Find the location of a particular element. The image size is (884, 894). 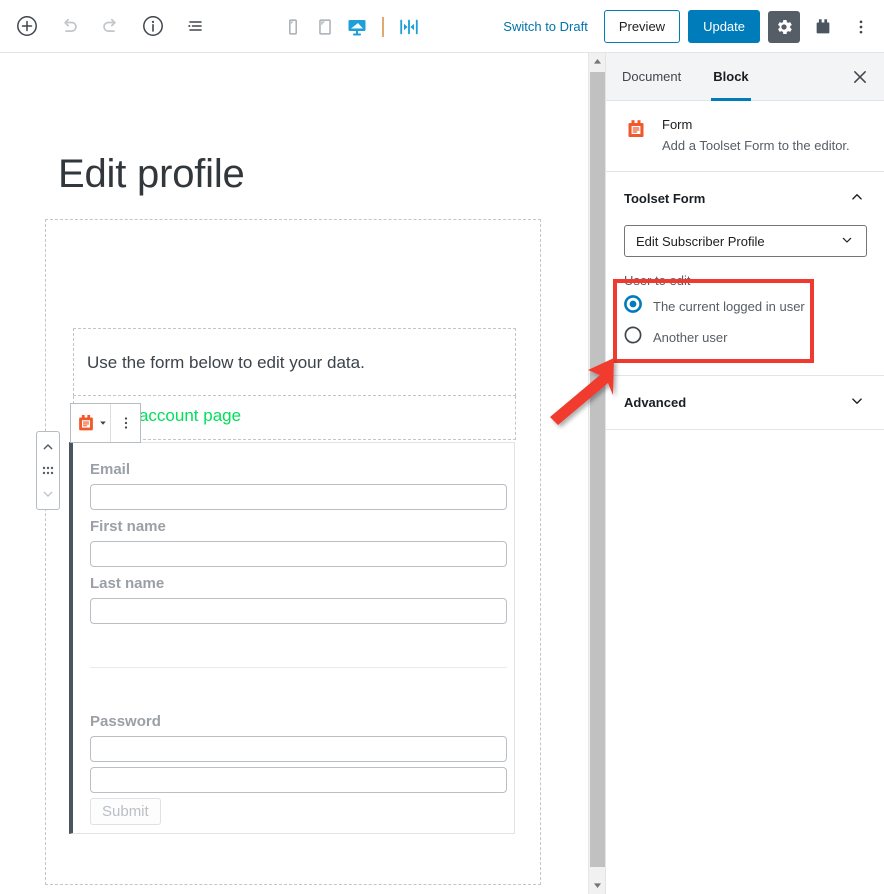

radio-selected-icon is located at coordinates (633, 306).